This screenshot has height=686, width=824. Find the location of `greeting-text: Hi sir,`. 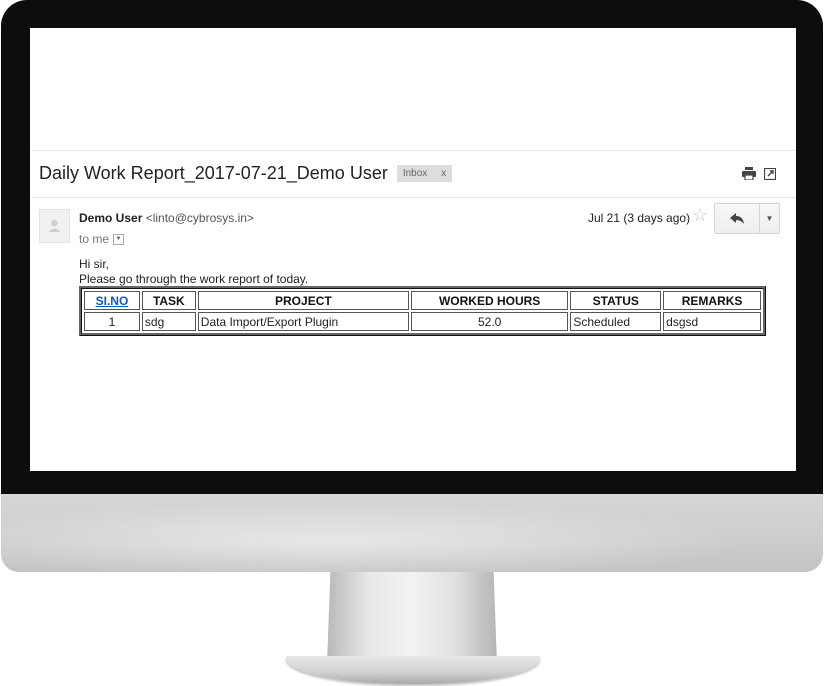

greeting-text: Hi sir, is located at coordinates (94, 264).